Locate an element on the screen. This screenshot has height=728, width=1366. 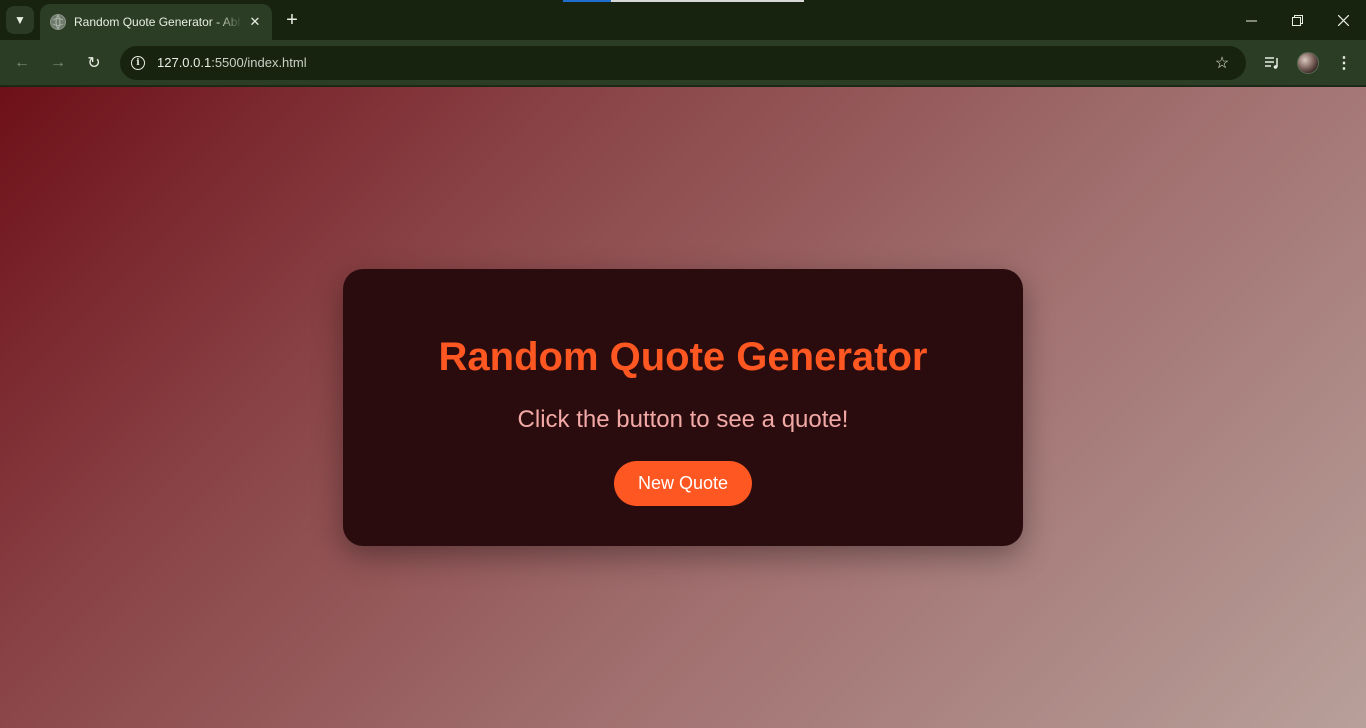
restore-button is located at coordinates (1297, 20).